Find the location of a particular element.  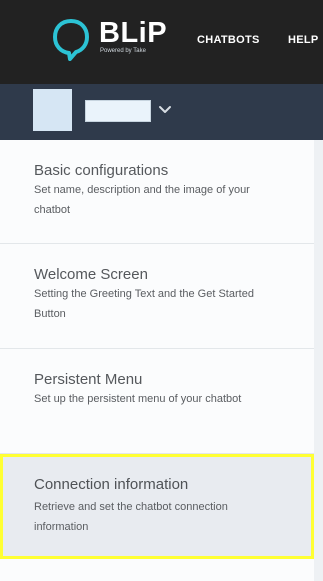

panel-scroll-gutter is located at coordinates (318, 360).